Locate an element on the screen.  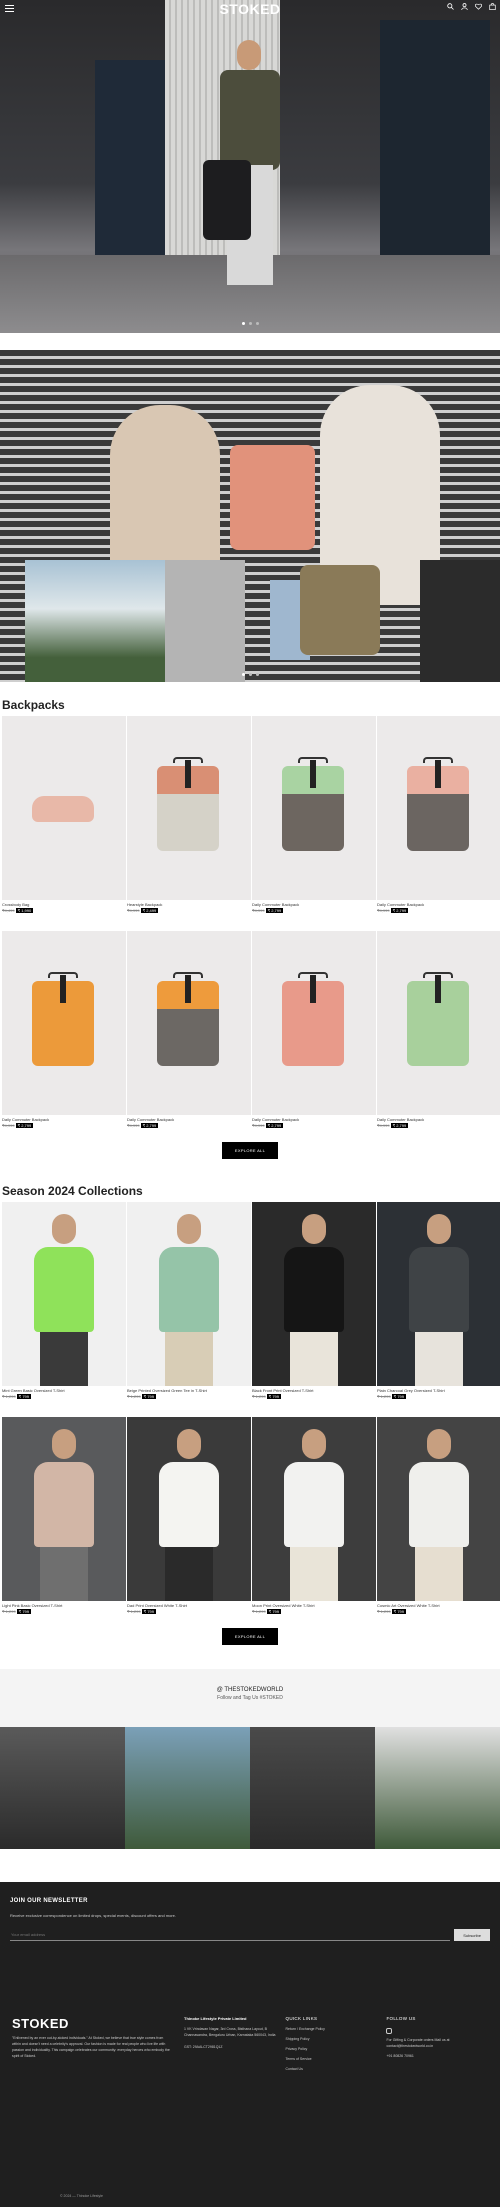
email-field is located at coordinates (230, 1935).